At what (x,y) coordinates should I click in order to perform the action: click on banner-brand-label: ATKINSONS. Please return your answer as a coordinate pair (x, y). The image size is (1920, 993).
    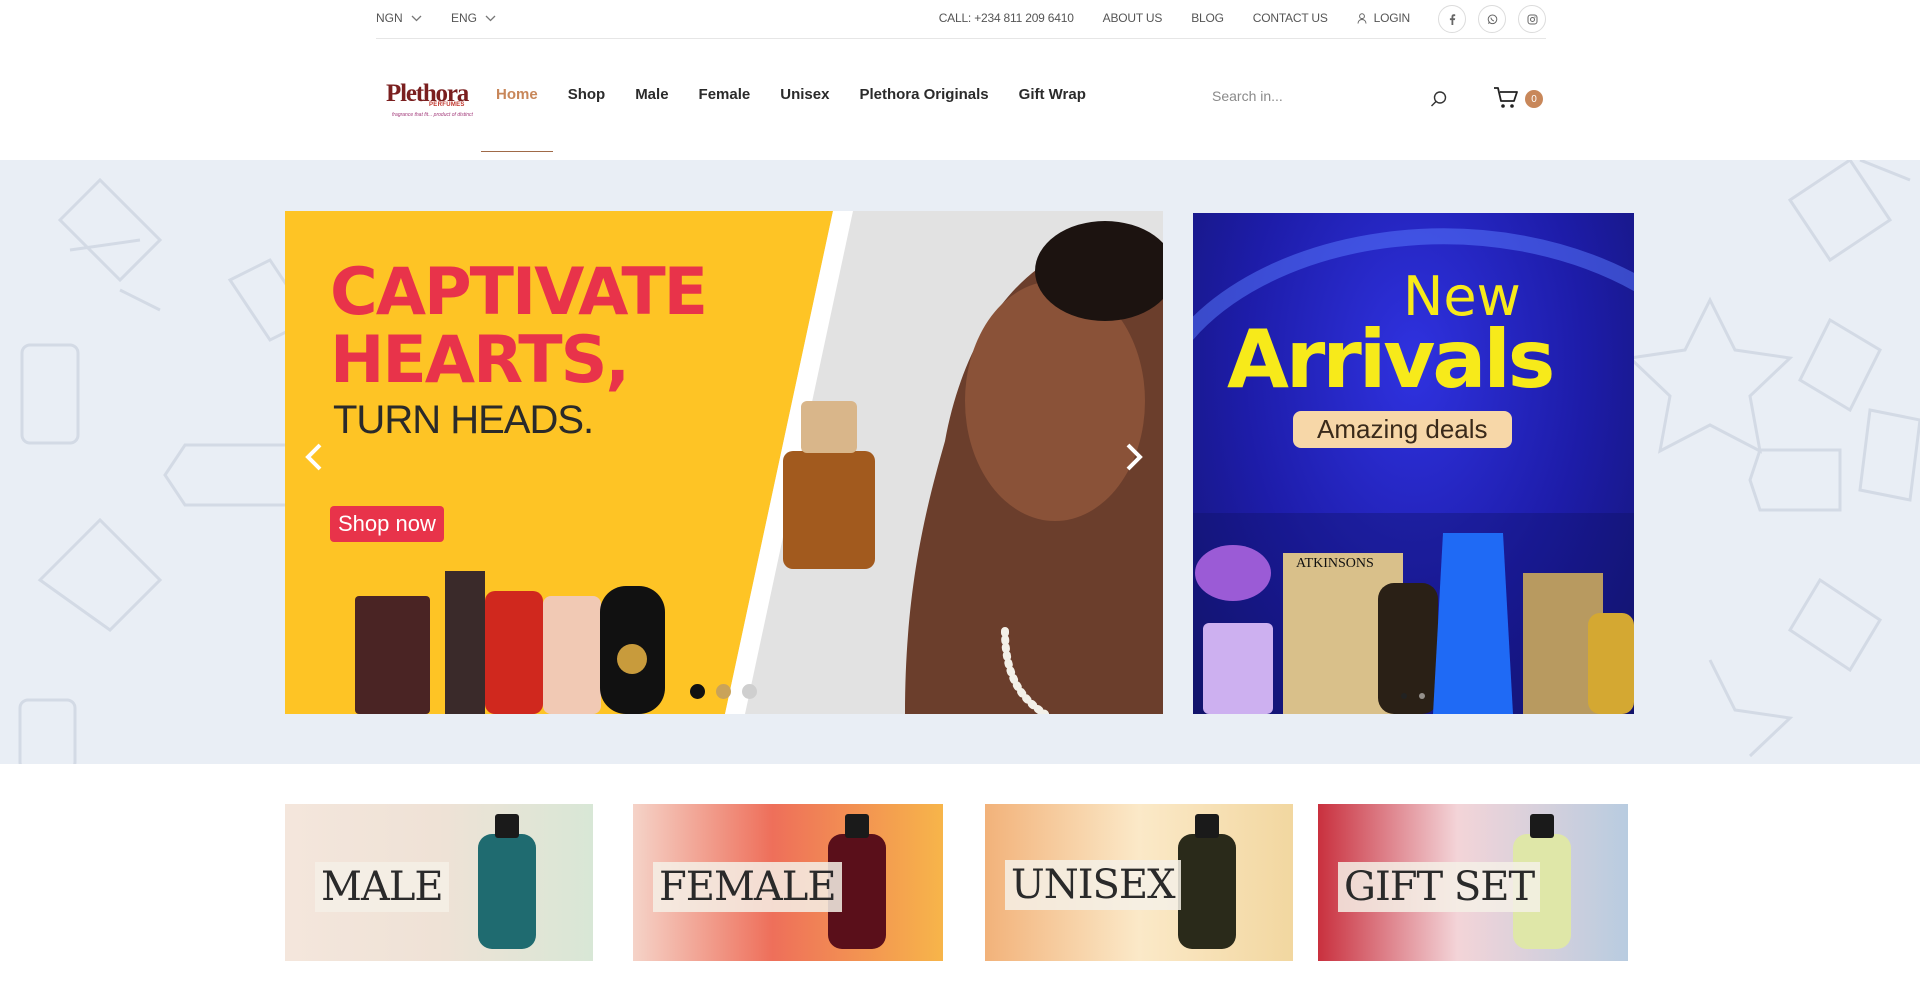
    Looking at the image, I should click on (1335, 563).